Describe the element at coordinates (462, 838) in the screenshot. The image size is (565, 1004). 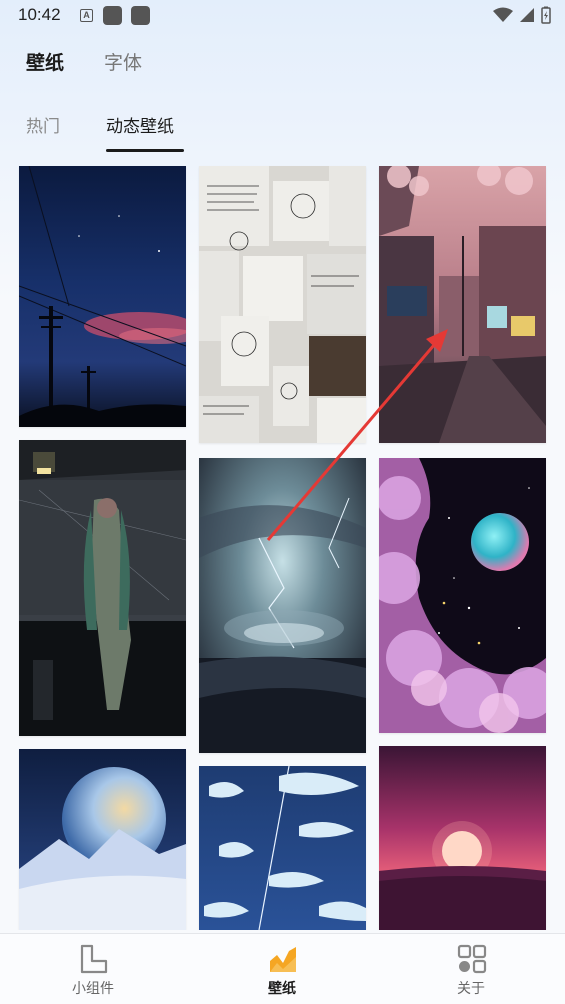
I see `wallpaper-pink-sunset-sea` at that location.